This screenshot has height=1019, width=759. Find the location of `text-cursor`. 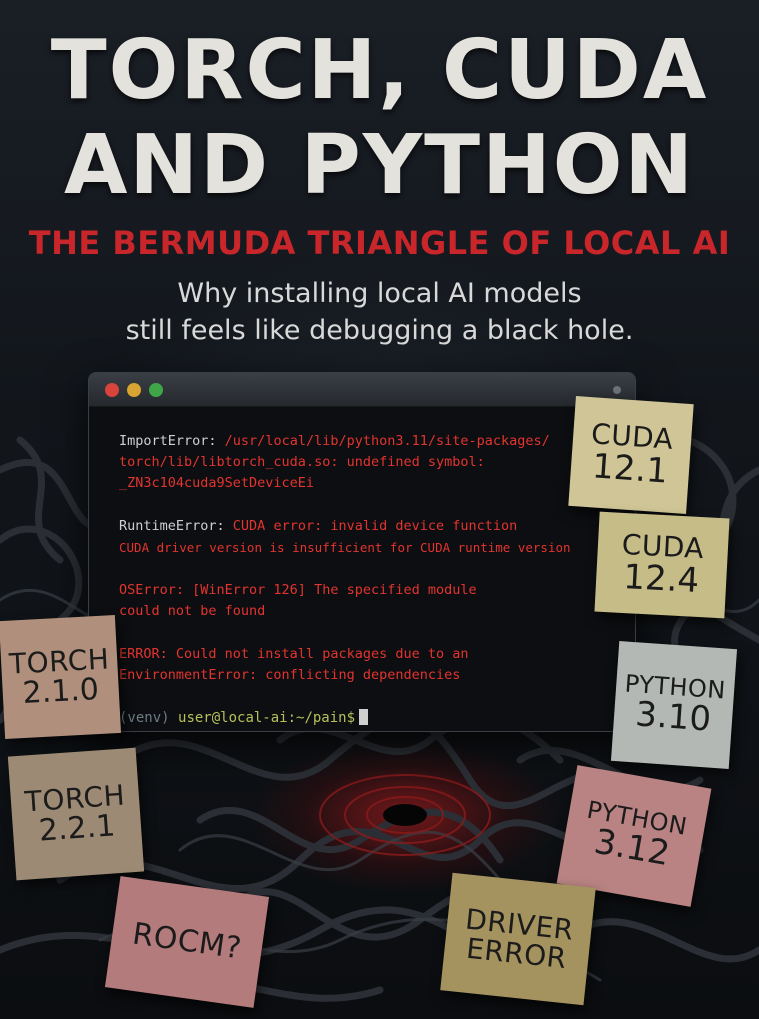

text-cursor is located at coordinates (364, 717).